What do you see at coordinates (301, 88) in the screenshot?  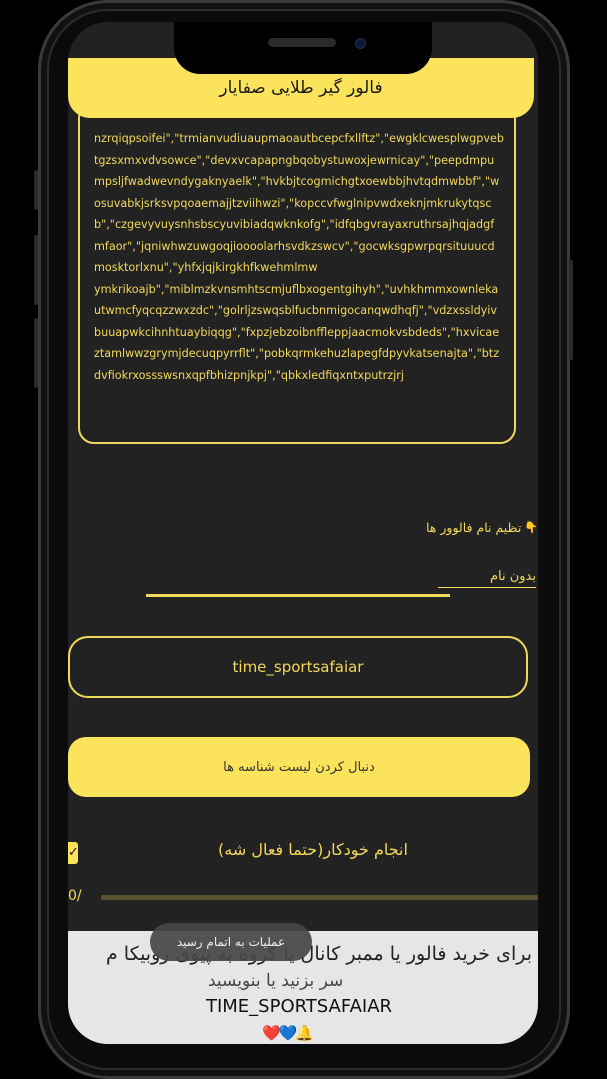 I see `page-title: فالور گیر طلایی صفایار` at bounding box center [301, 88].